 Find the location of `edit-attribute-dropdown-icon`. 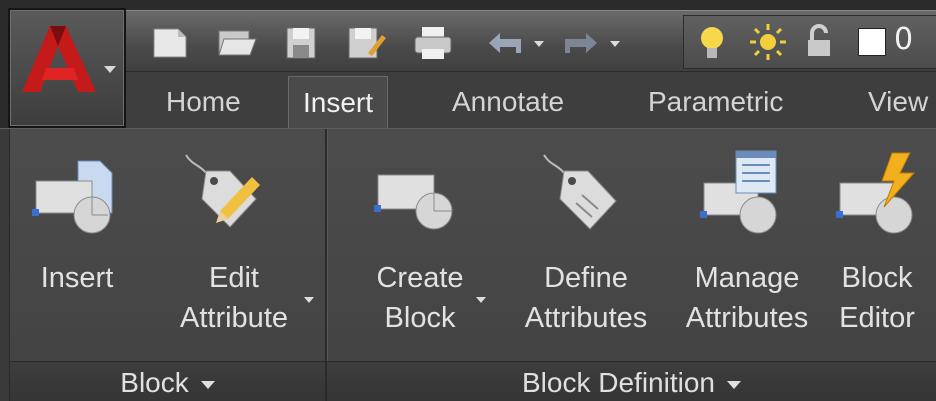

edit-attribute-dropdown-icon is located at coordinates (309, 300).